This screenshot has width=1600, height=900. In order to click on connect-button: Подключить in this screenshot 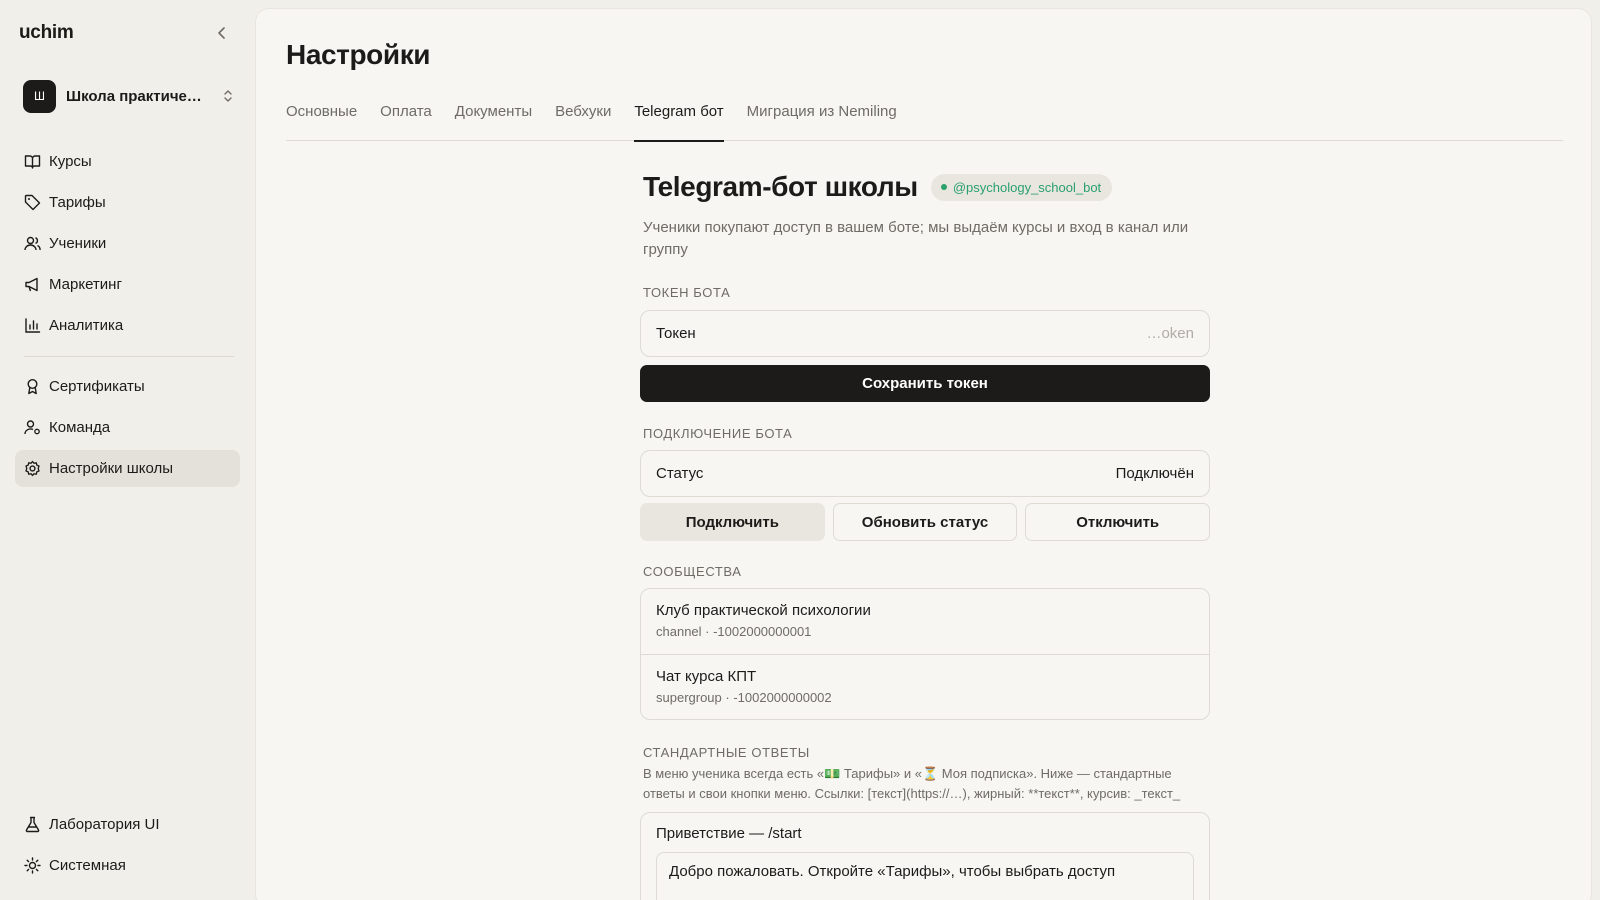, I will do `click(732, 522)`.